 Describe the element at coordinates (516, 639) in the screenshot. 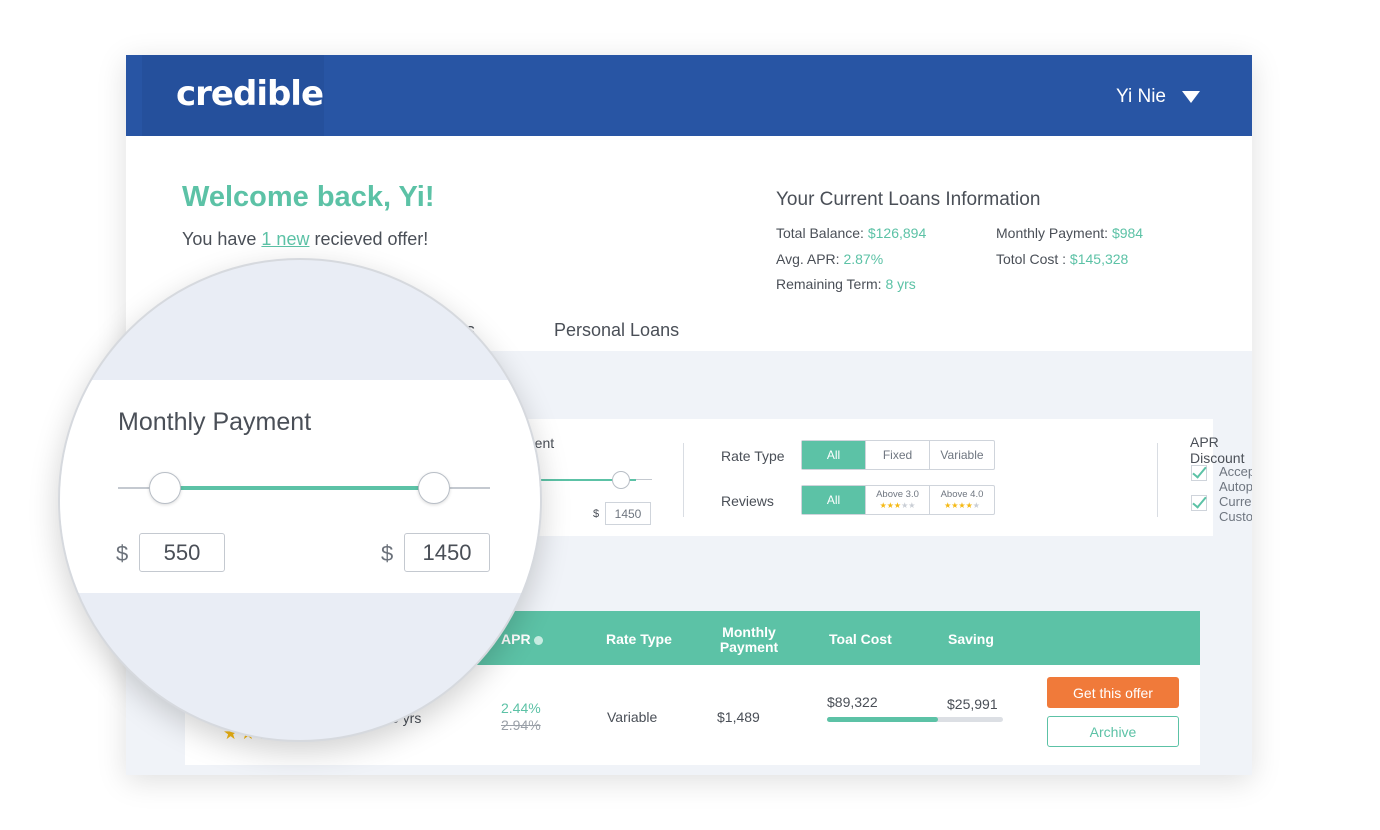

I see `apr-header-label: APR` at that location.